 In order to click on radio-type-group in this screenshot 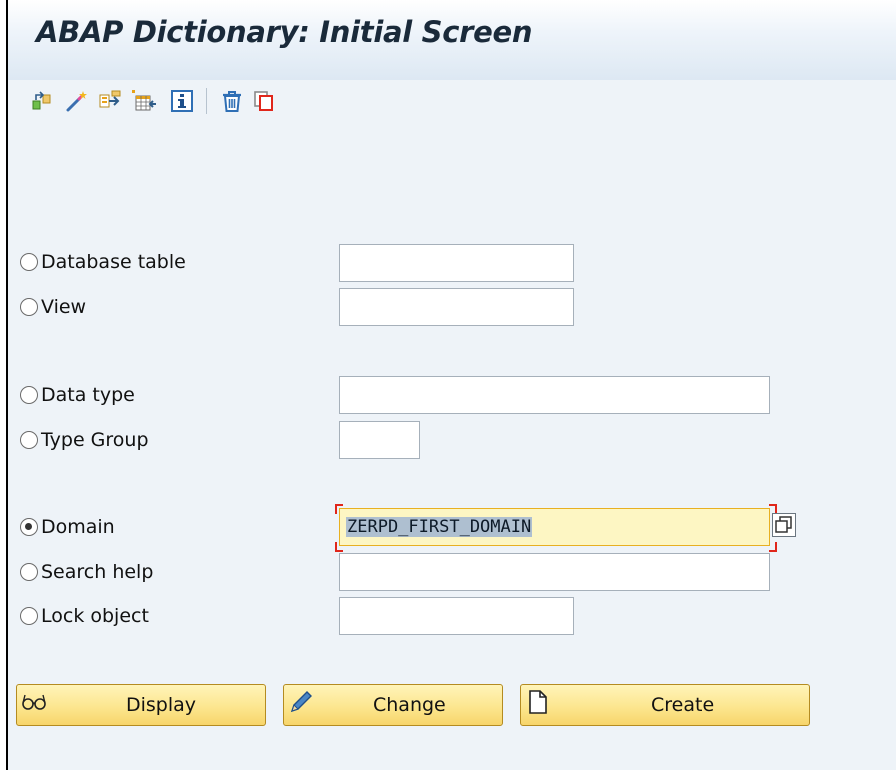, I will do `click(29, 440)`.